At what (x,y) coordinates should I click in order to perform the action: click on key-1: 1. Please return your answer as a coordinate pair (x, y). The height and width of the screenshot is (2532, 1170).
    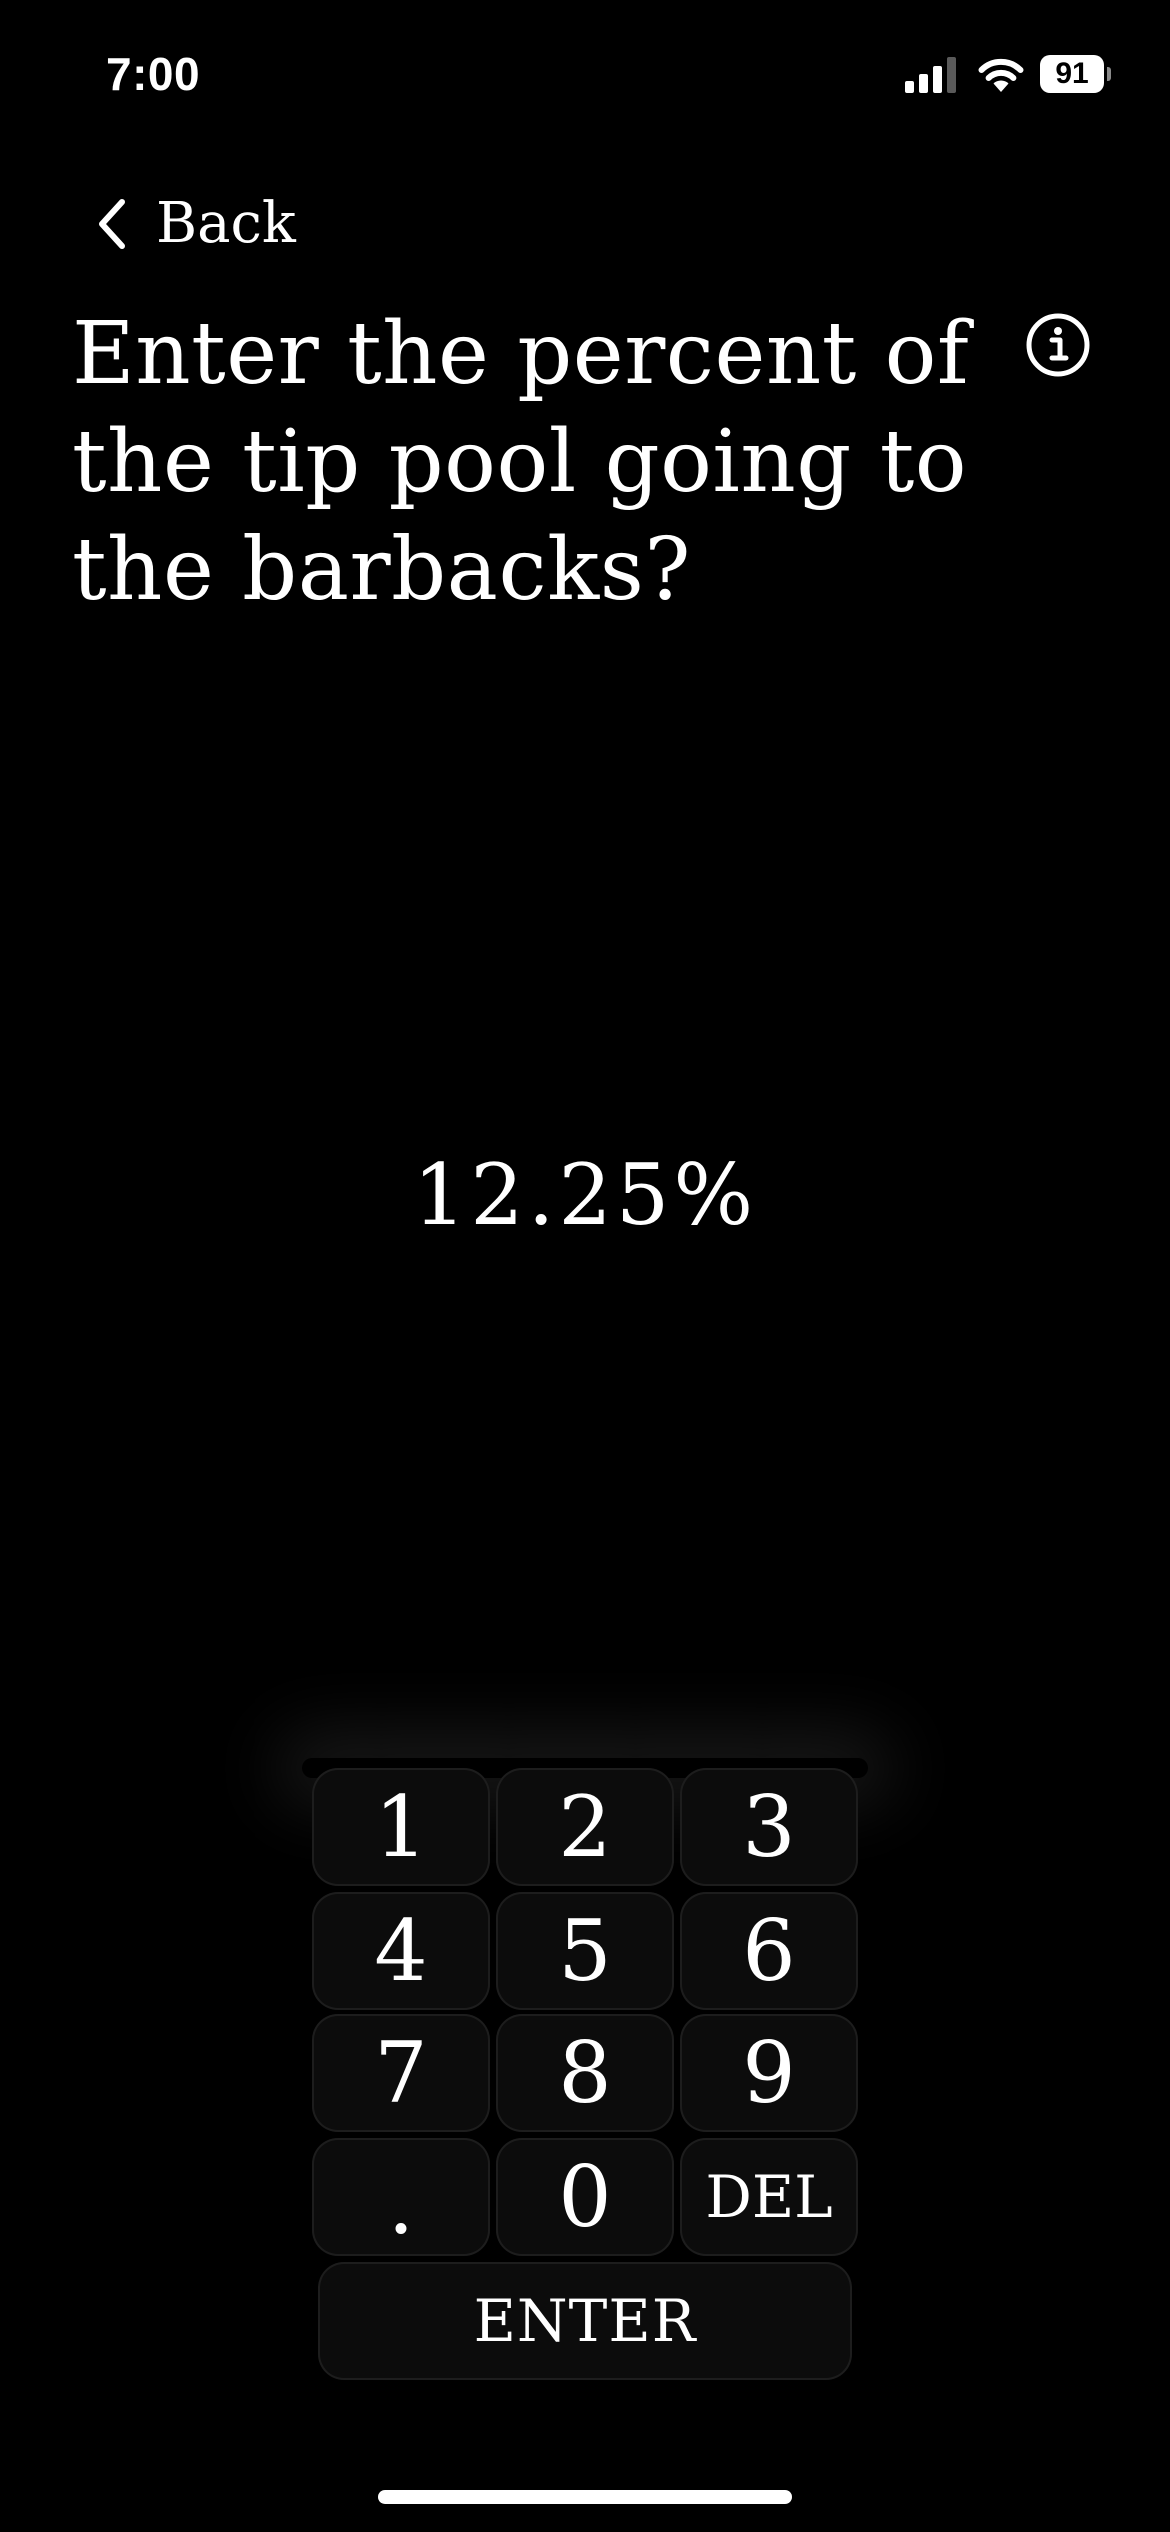
    Looking at the image, I should click on (401, 1827).